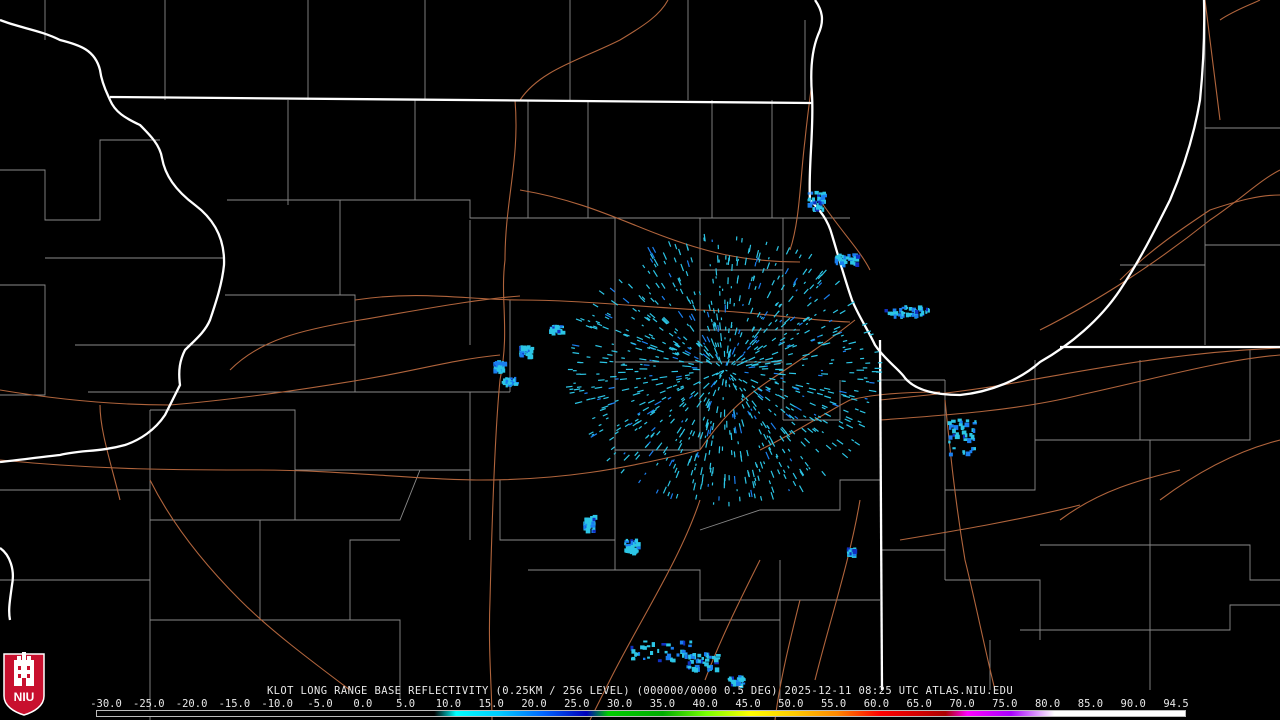 The height and width of the screenshot is (720, 1280). I want to click on scale-label: 65.0, so click(919, 704).